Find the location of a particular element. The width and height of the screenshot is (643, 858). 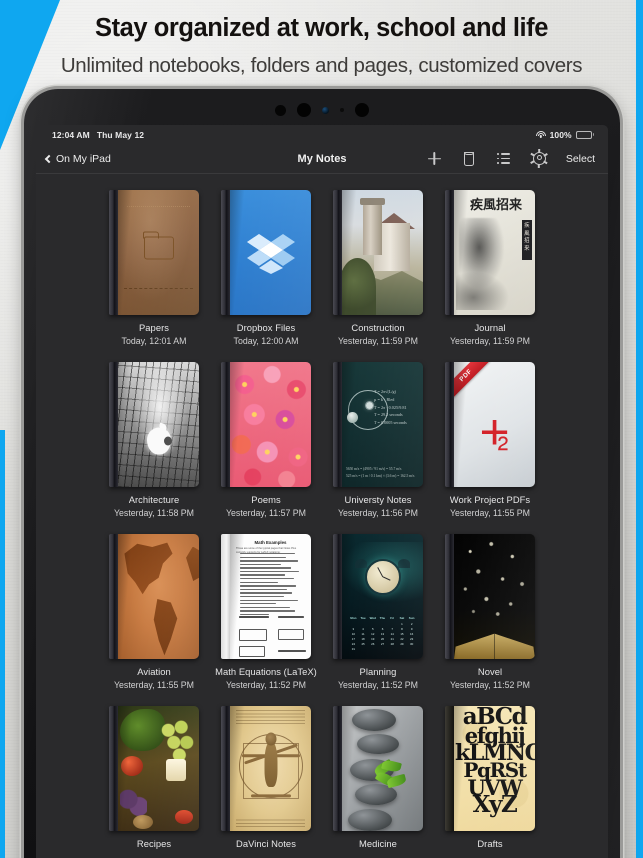

notebook-item: 疾風招来 疾風招来 Journal Yesterday, 11:59 PM is located at coordinates (490, 276).